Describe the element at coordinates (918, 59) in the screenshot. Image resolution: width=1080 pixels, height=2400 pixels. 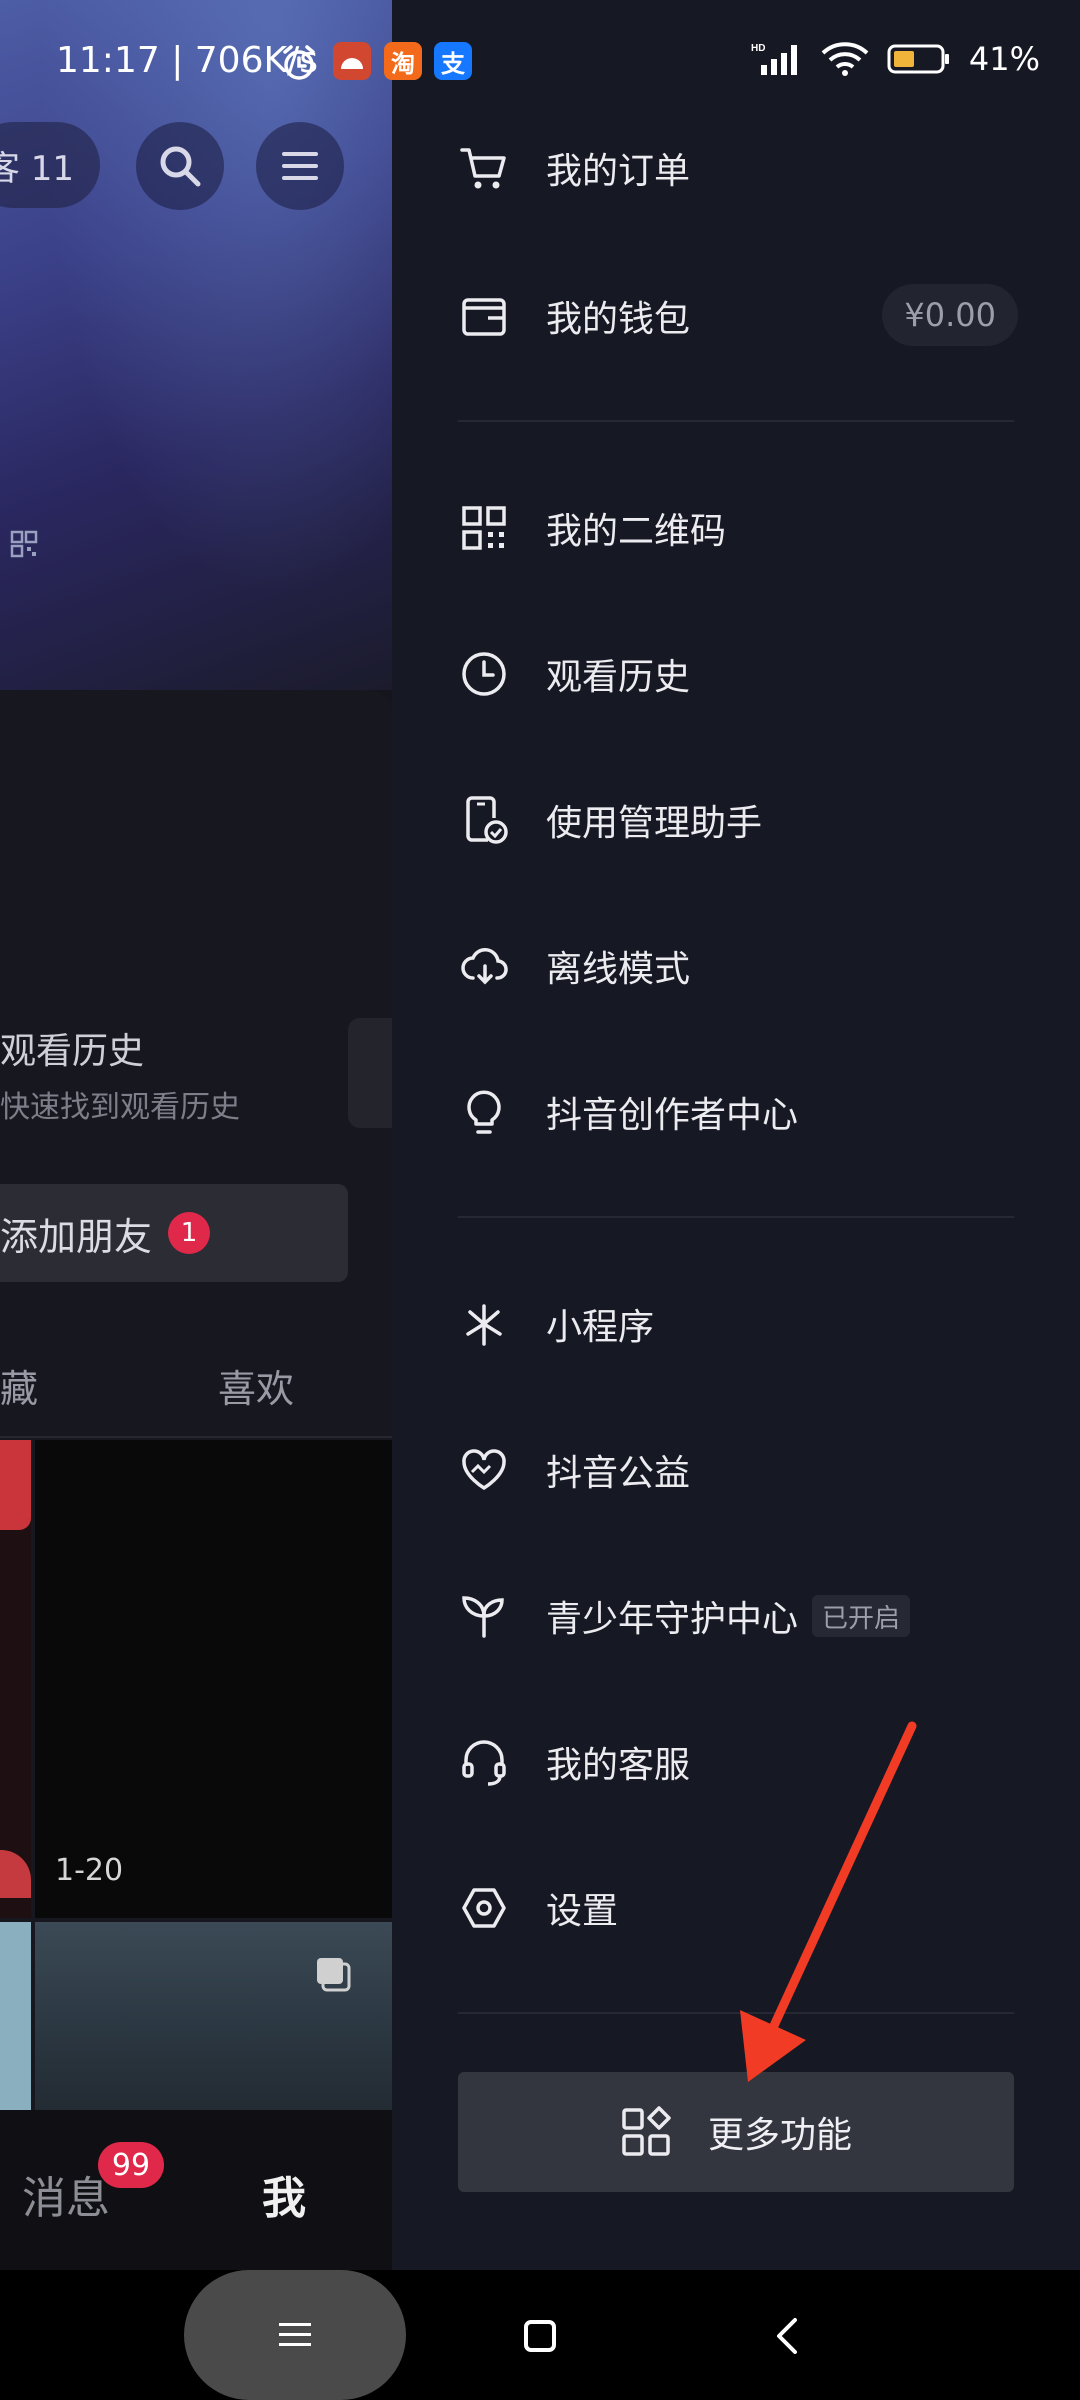
I see `battery-icon` at that location.